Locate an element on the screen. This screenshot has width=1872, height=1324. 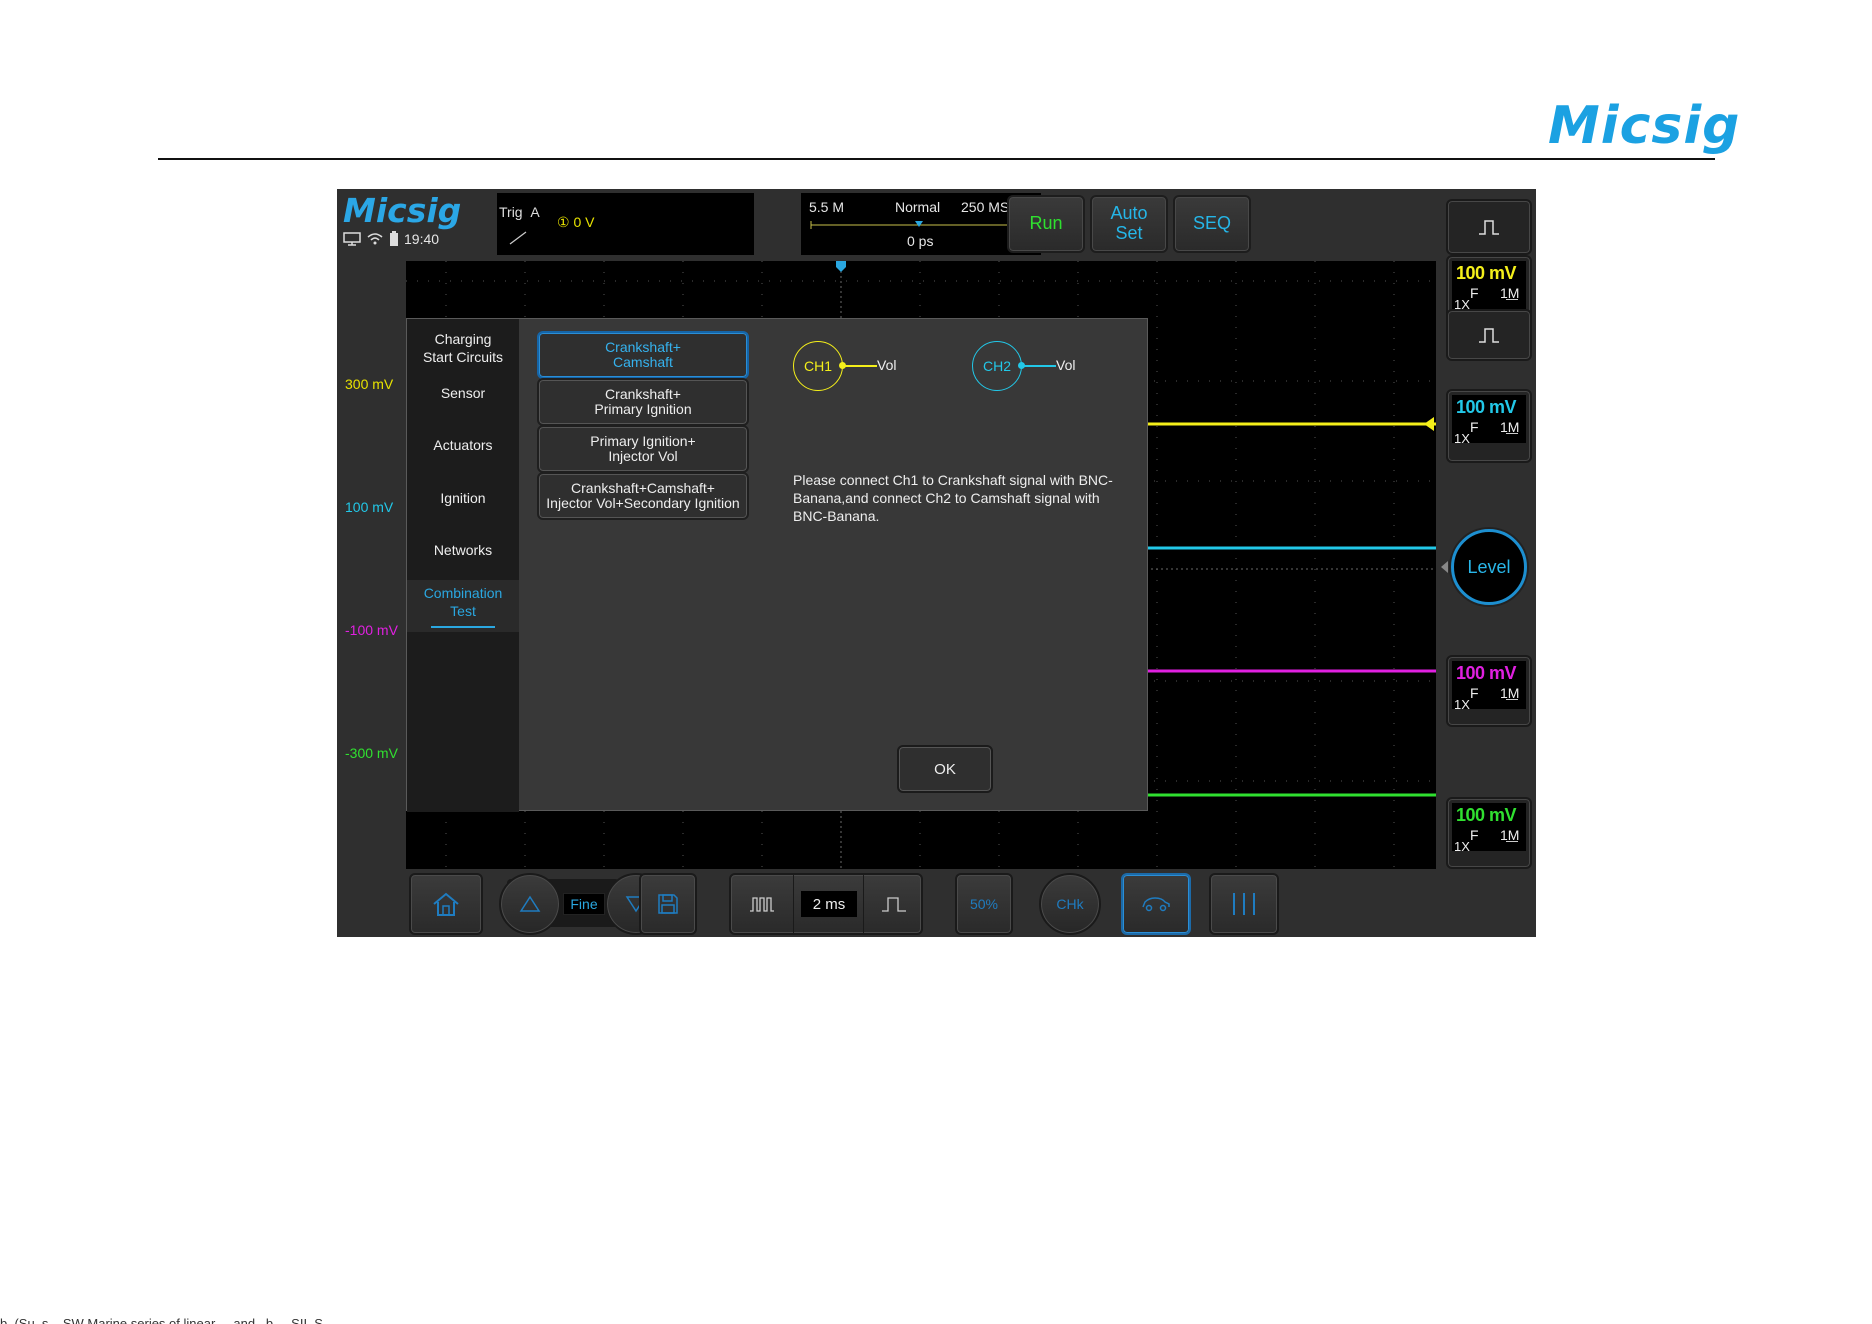
triangle-up-icon is located at coordinates (530, 903).